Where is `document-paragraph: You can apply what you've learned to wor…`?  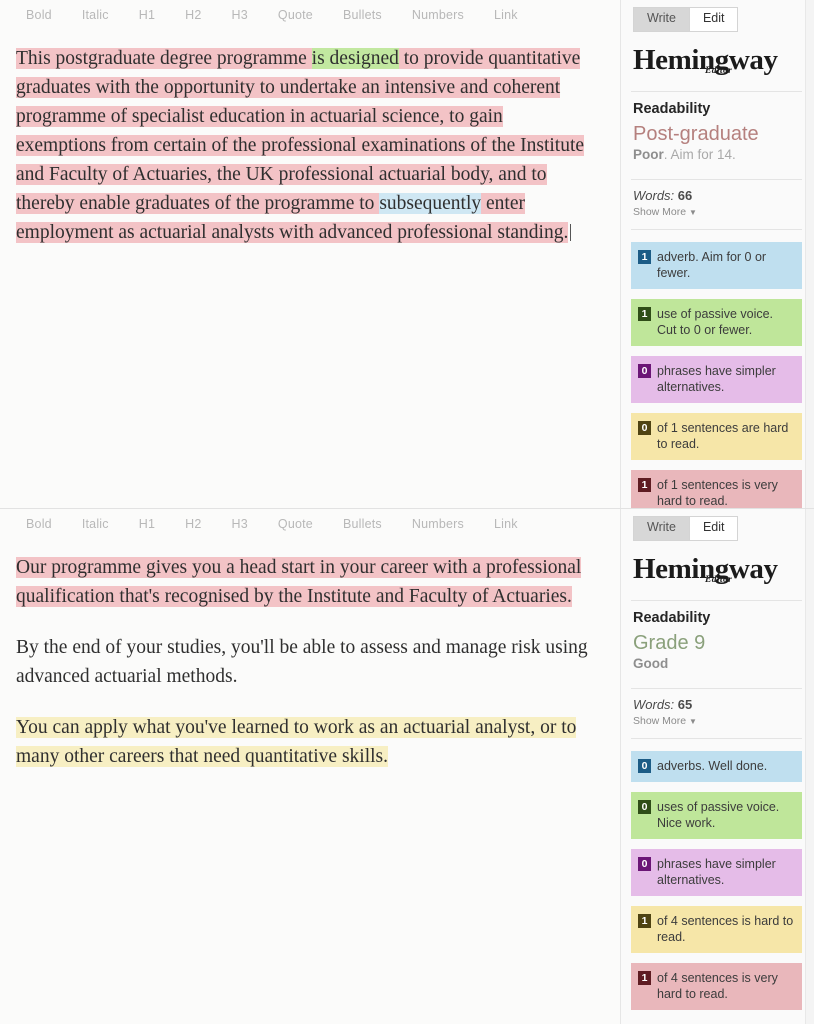
document-paragraph: You can apply what you've learned to wor… is located at coordinates (305, 742).